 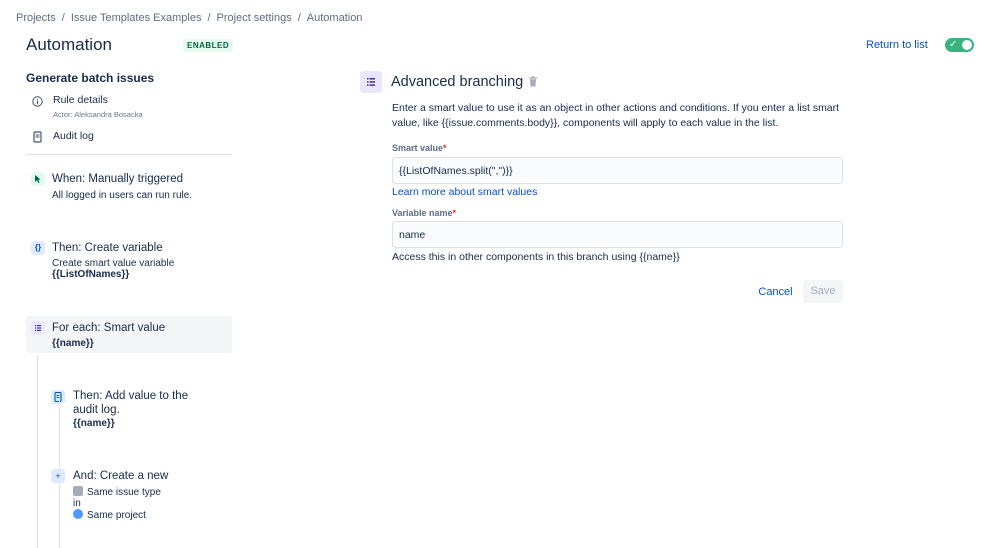 What do you see at coordinates (107, 248) in the screenshot?
I see `create-variable-title: Then: Create variable` at bounding box center [107, 248].